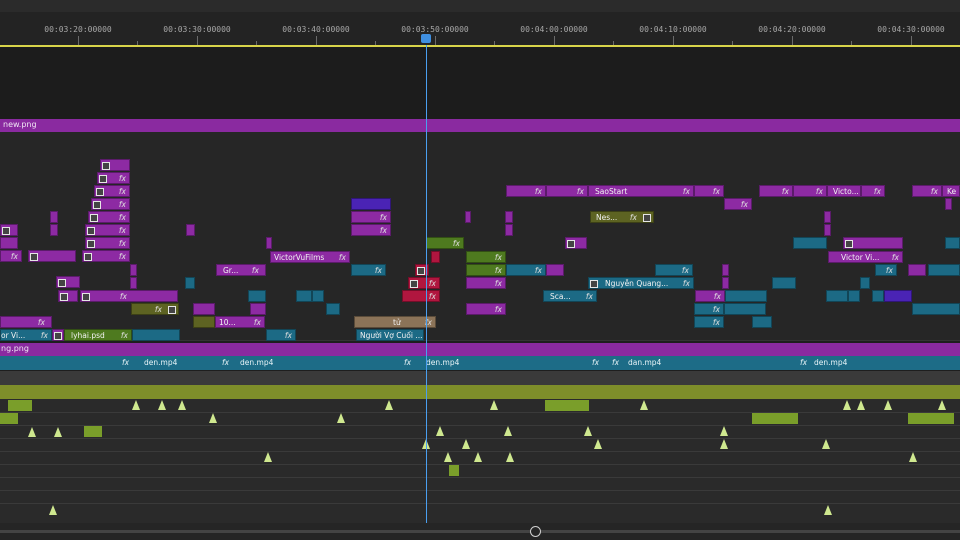 The image size is (960, 540). Describe the element at coordinates (641, 191) in the screenshot. I see `image-clip: SaoStart fx` at that location.